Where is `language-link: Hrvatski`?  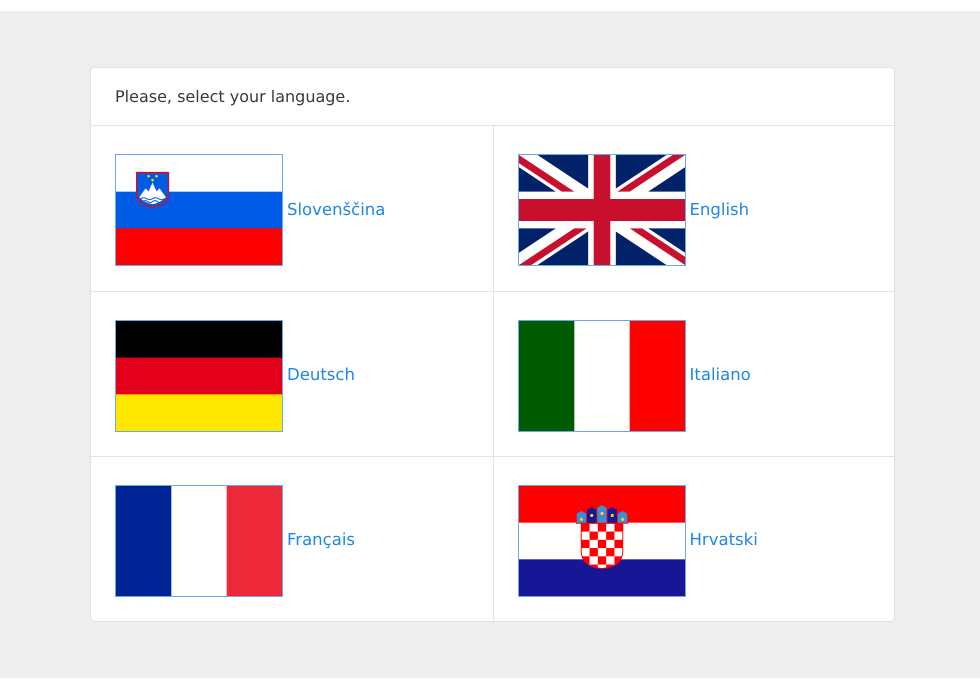
language-link: Hrvatski is located at coordinates (638, 540).